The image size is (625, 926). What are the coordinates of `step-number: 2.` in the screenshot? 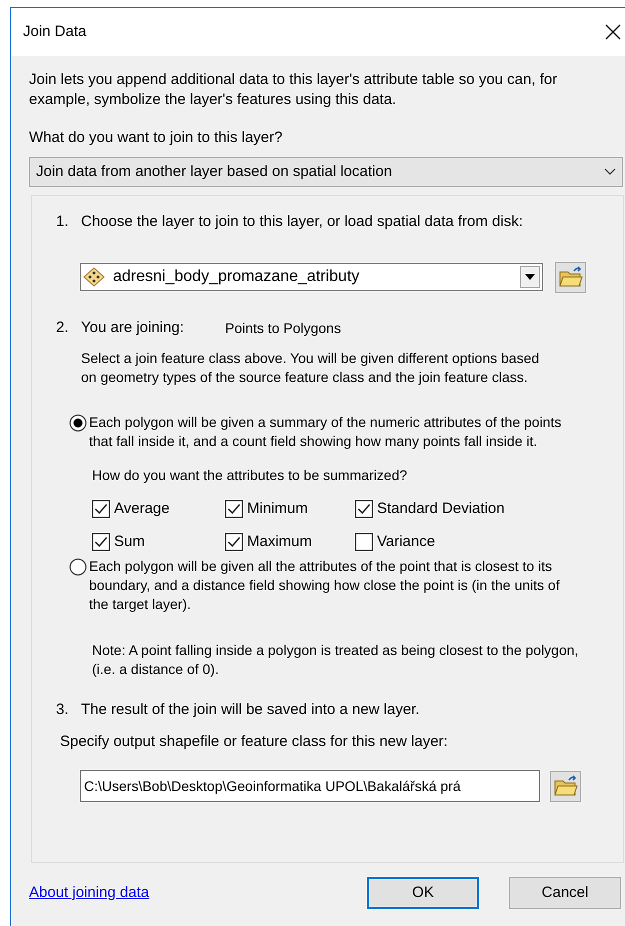 It's located at (63, 328).